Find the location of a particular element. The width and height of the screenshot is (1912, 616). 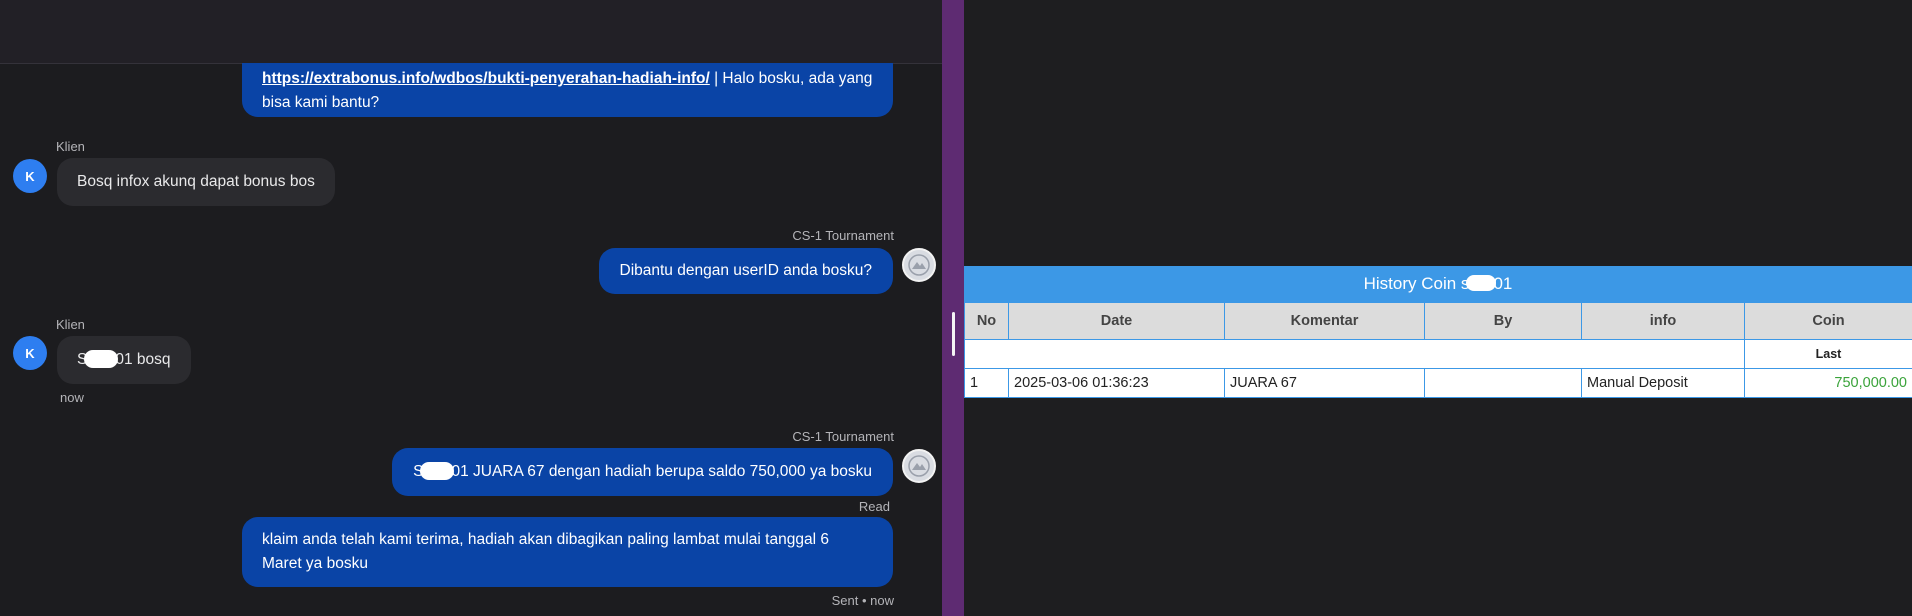

column-header-by: By is located at coordinates (1503, 321).